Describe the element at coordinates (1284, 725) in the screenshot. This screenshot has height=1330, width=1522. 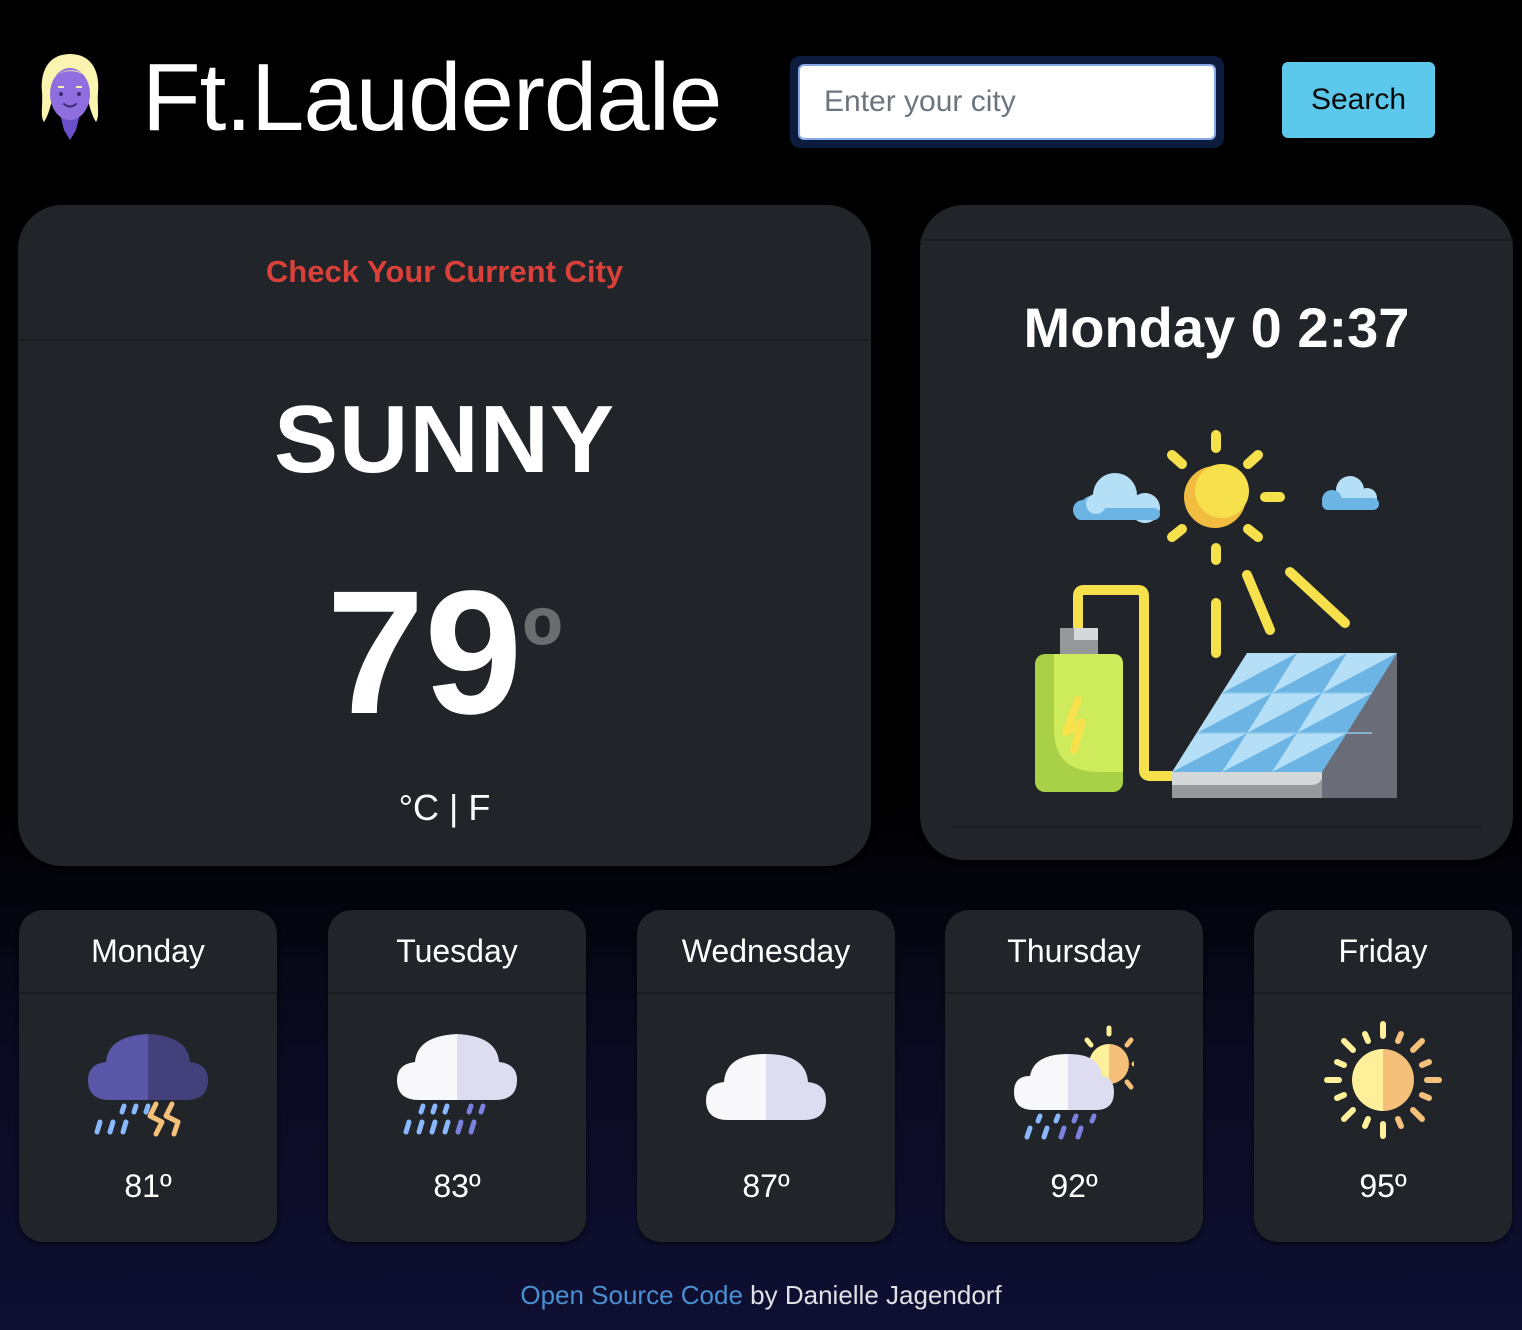
I see `solar-panel-icon` at that location.